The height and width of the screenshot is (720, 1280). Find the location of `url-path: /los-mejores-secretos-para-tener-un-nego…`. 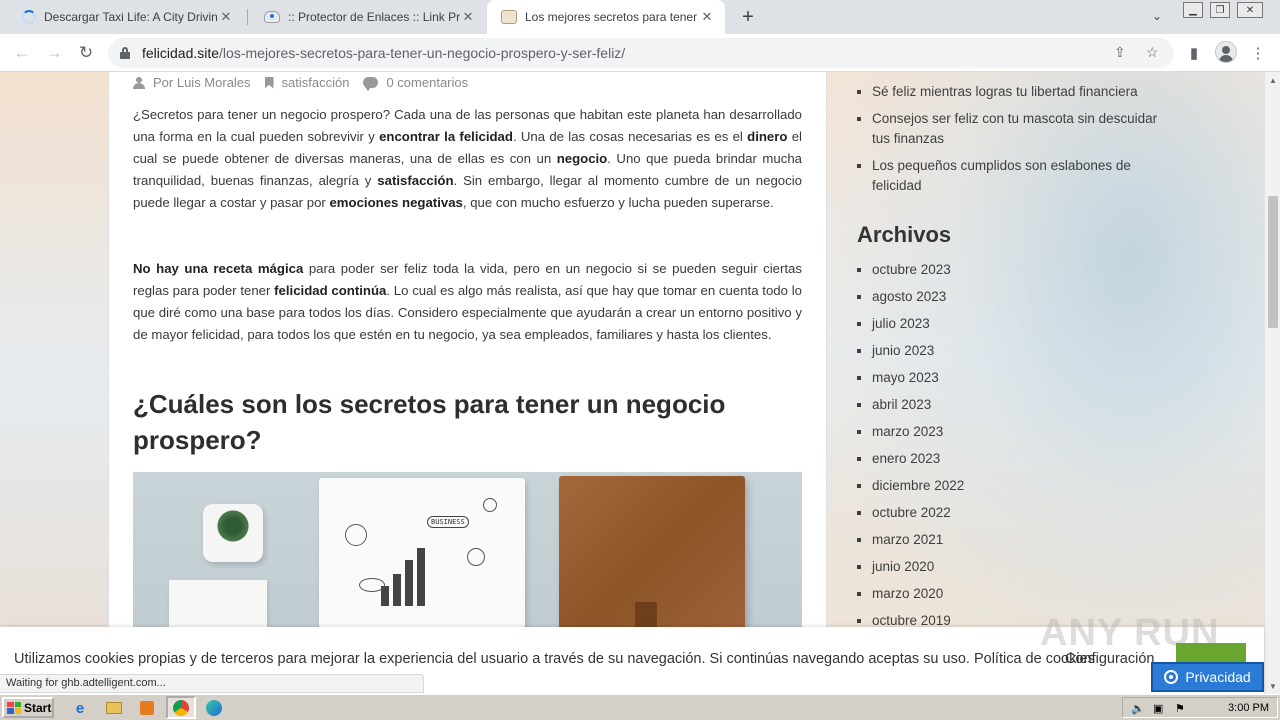

url-path: /los-mejores-secretos-para-tener-un-nego… is located at coordinates (422, 53).